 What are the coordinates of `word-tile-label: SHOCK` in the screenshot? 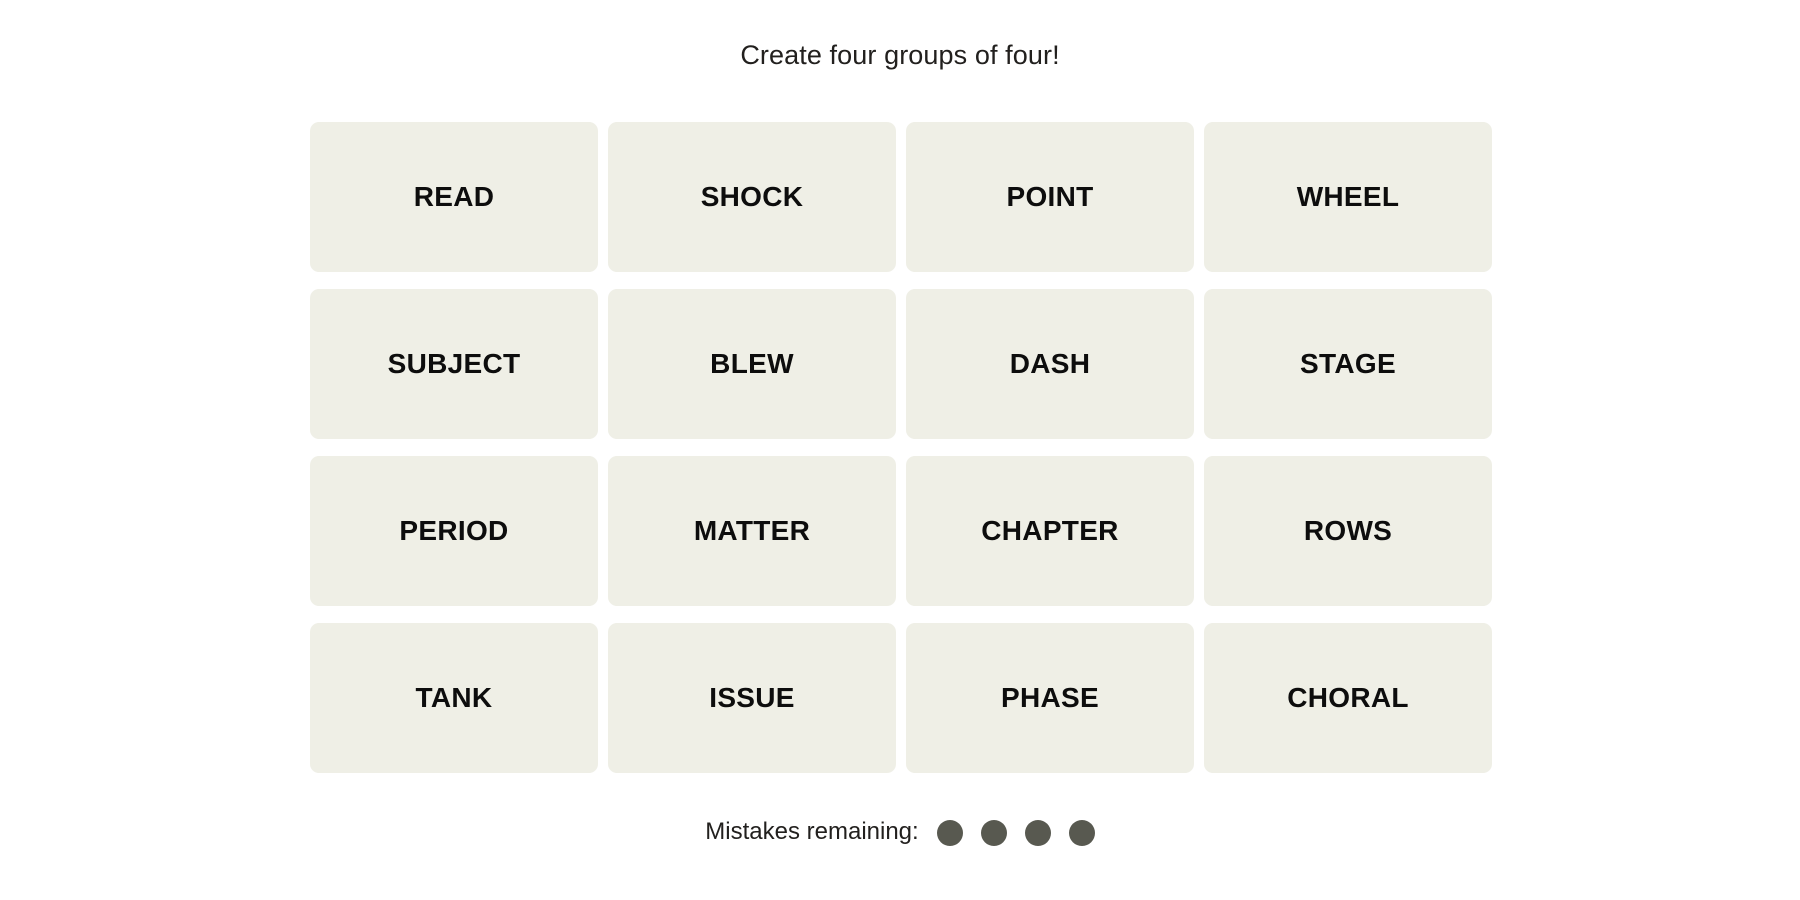 It's located at (752, 196).